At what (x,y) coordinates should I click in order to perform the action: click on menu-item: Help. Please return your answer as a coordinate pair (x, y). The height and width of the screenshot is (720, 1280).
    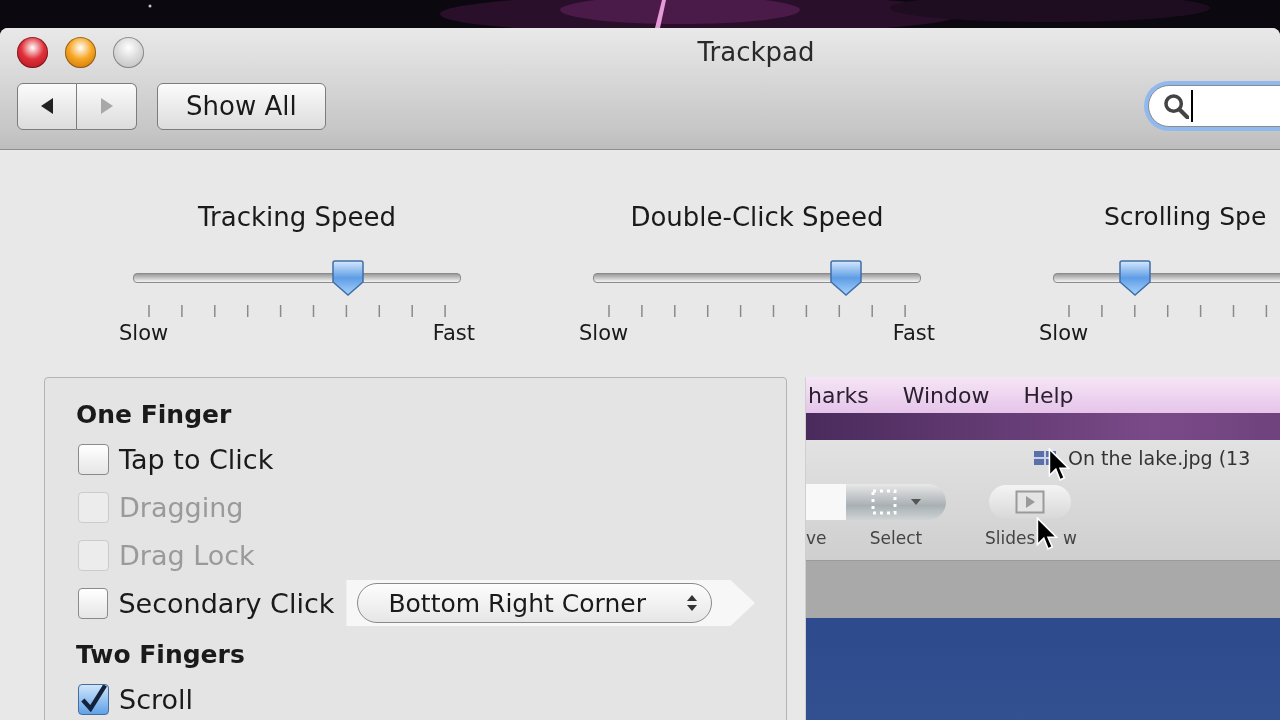
    Looking at the image, I should click on (1048, 395).